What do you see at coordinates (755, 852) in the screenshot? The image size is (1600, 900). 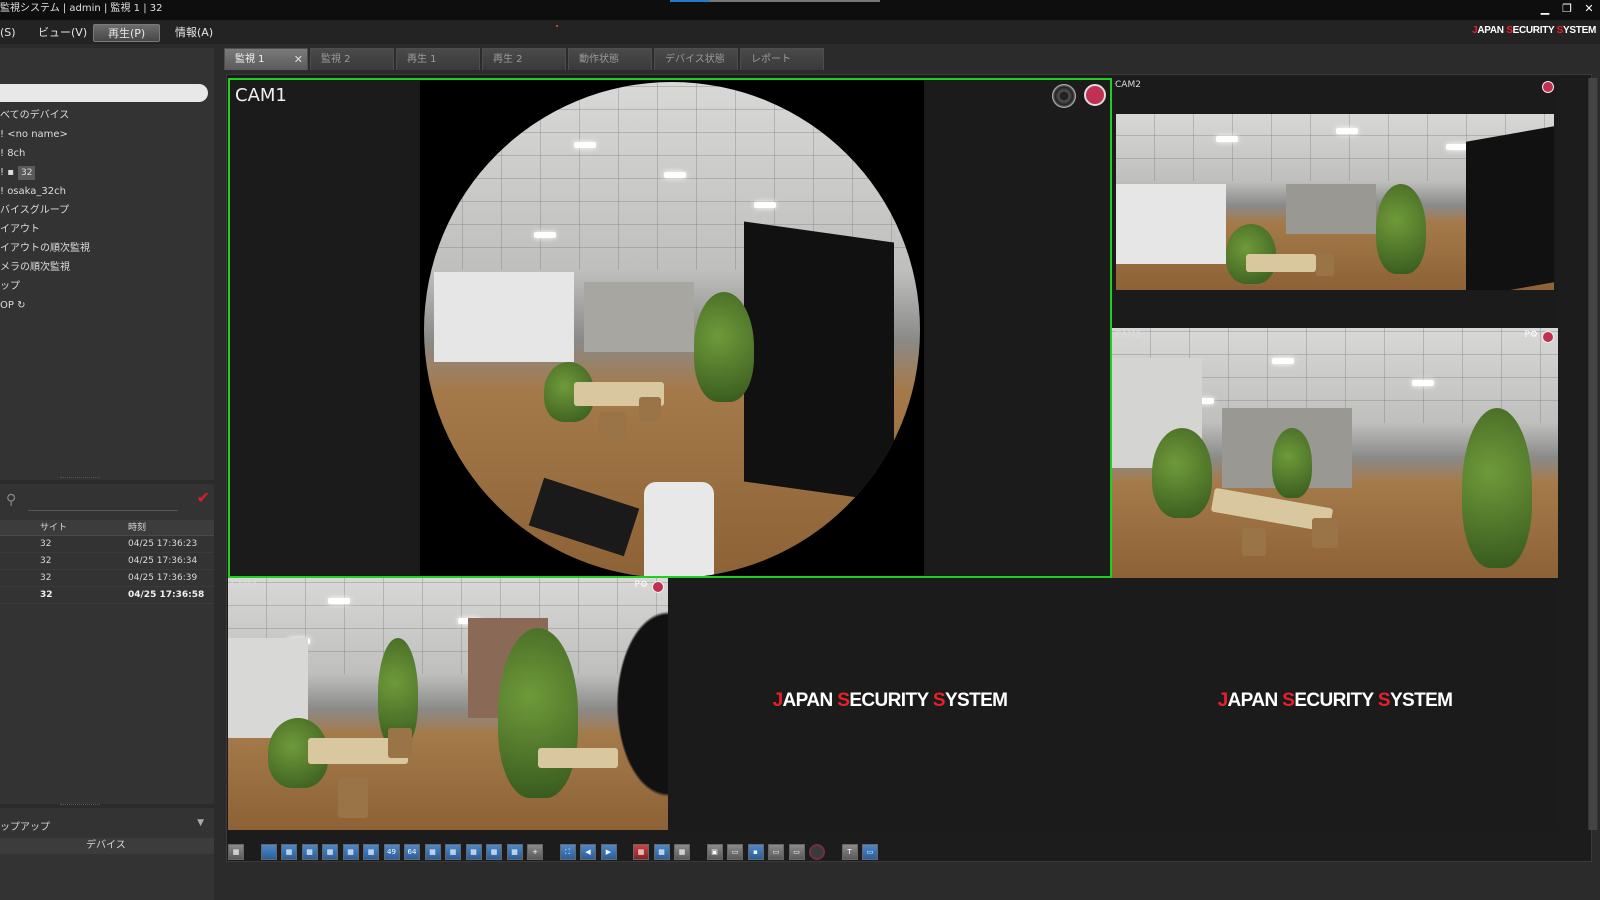 I see `save-icon: ▪` at bounding box center [755, 852].